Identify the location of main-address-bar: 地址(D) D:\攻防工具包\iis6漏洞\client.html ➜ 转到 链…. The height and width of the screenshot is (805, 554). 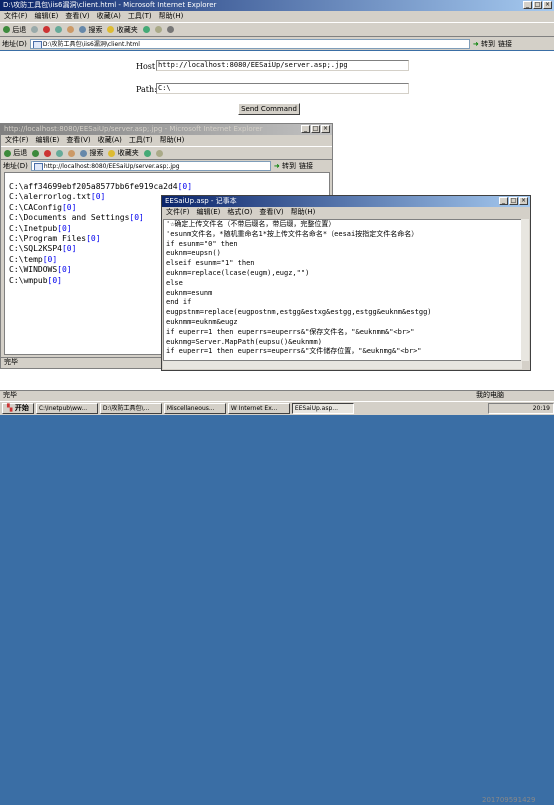
(277, 43).